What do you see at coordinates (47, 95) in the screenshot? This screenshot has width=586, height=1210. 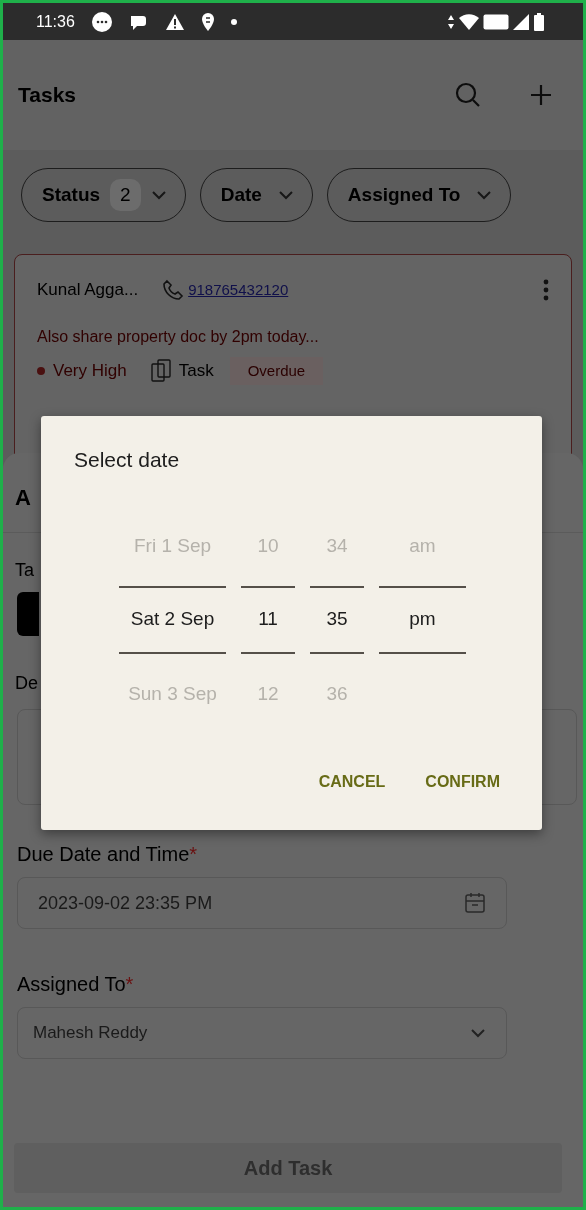 I see `page-title: Tasks` at bounding box center [47, 95].